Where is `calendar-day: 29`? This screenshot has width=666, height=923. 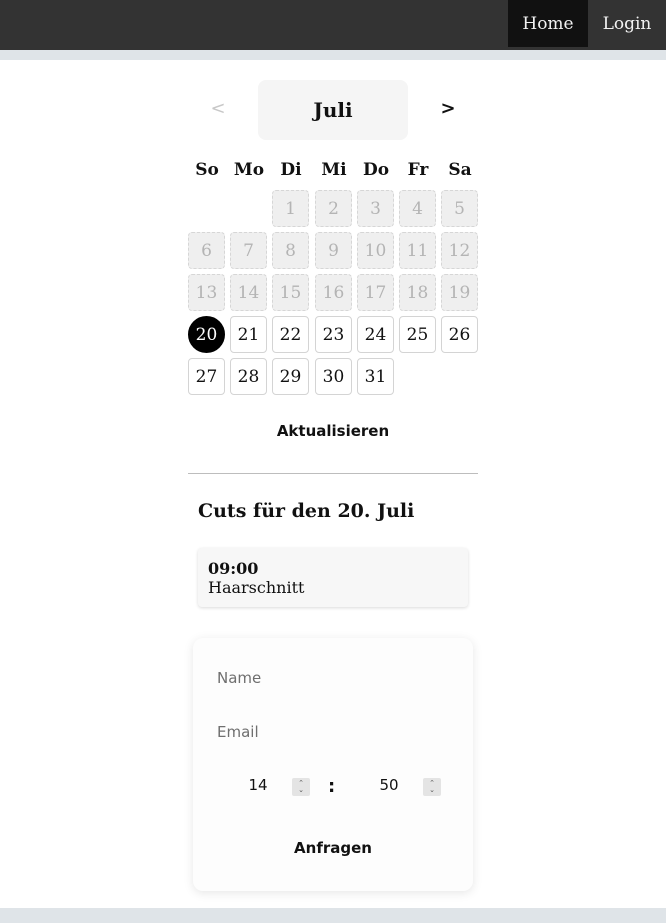
calendar-day: 29 is located at coordinates (290, 376).